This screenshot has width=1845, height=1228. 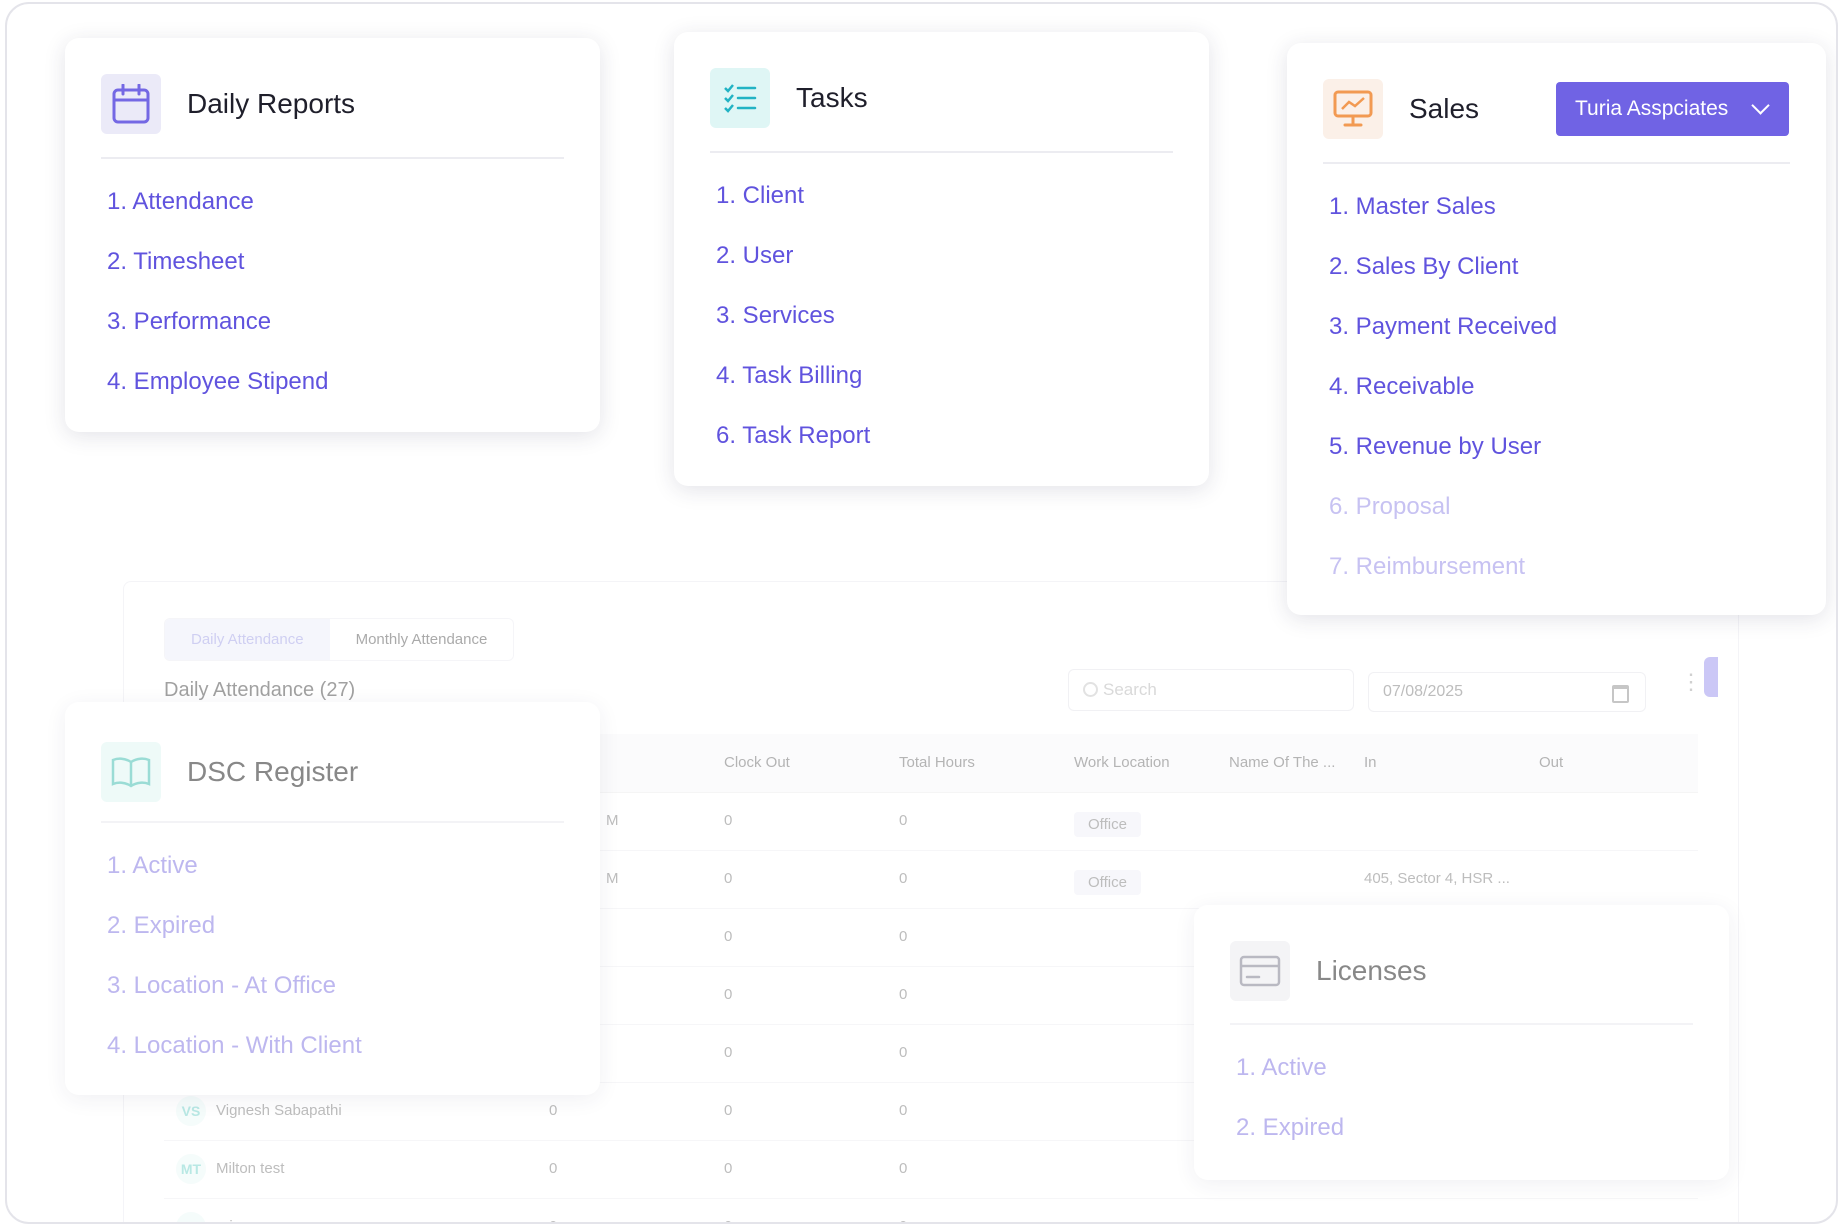 What do you see at coordinates (1401, 109) in the screenshot?
I see `card-header: Sales` at bounding box center [1401, 109].